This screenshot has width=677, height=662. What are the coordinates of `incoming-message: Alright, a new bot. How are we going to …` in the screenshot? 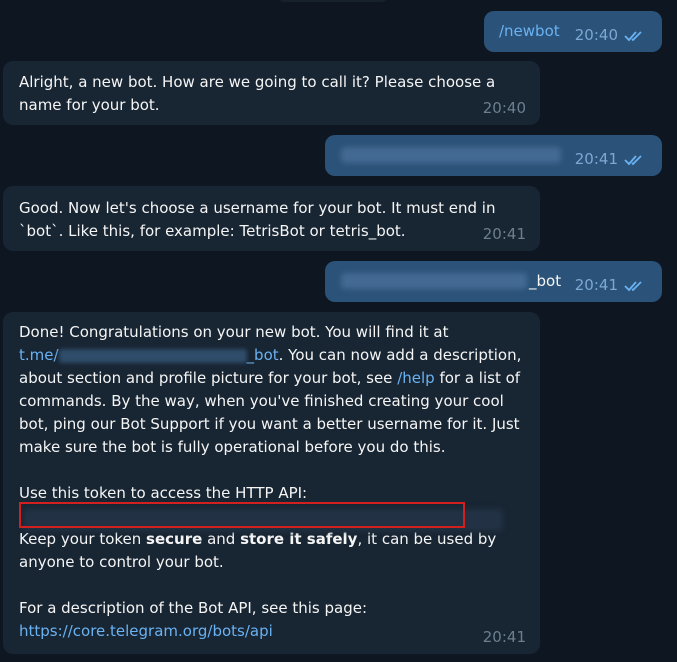 It's located at (271, 93).